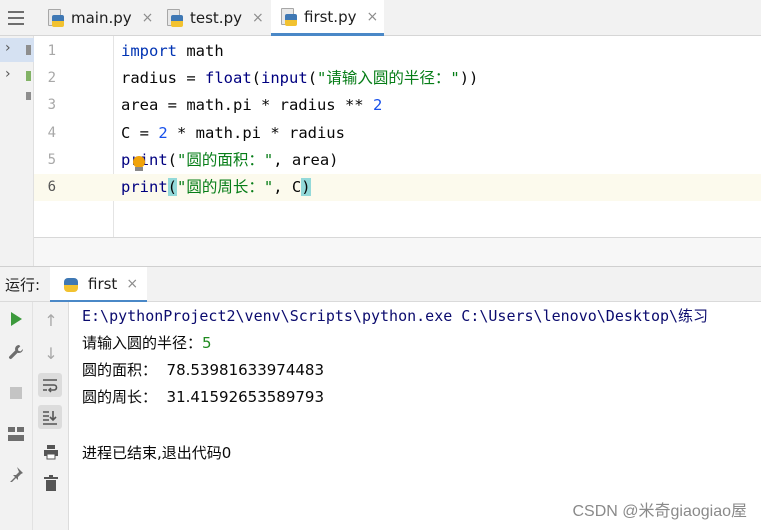  I want to click on project-panel-strip: › ›, so click(17, 151).